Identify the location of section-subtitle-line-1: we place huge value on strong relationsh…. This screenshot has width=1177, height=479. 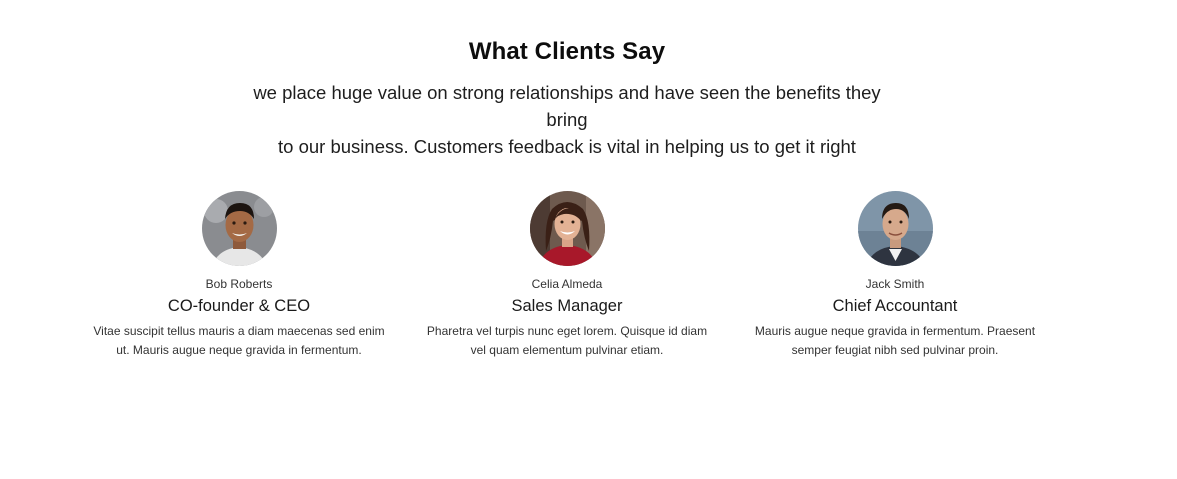
(567, 106).